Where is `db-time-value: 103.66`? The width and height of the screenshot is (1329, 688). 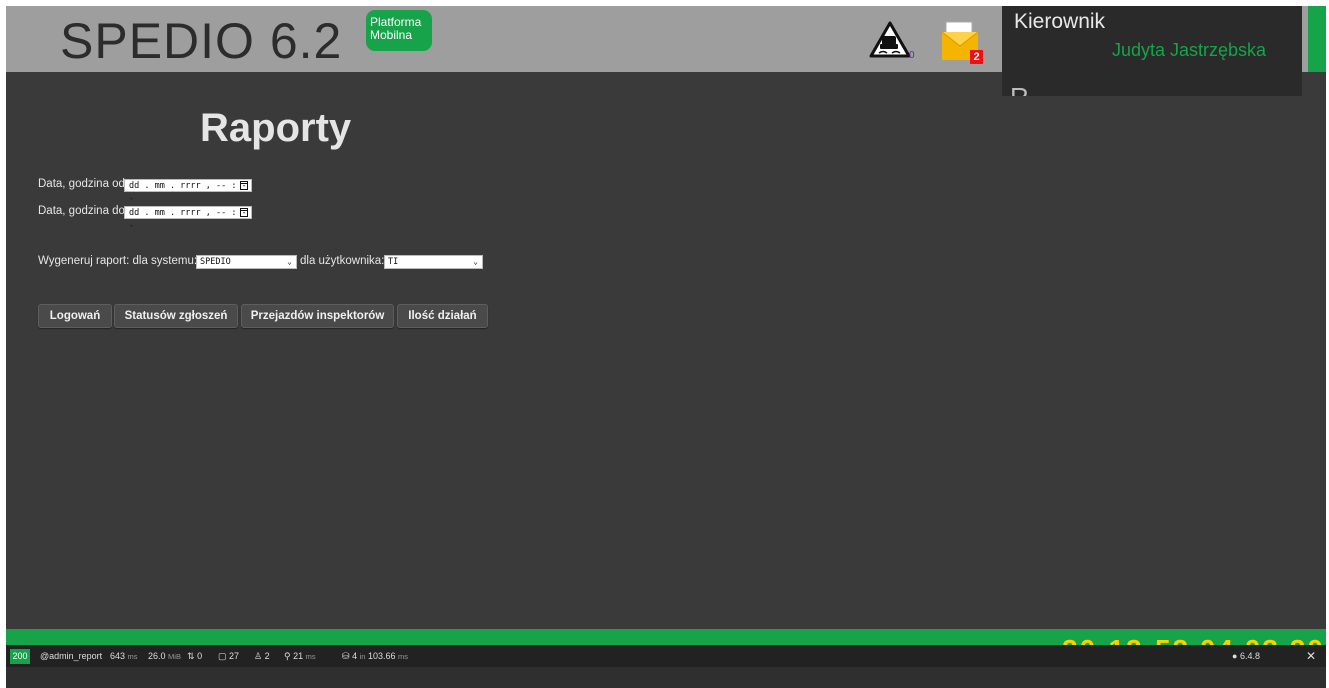
db-time-value: 103.66 is located at coordinates (381, 656).